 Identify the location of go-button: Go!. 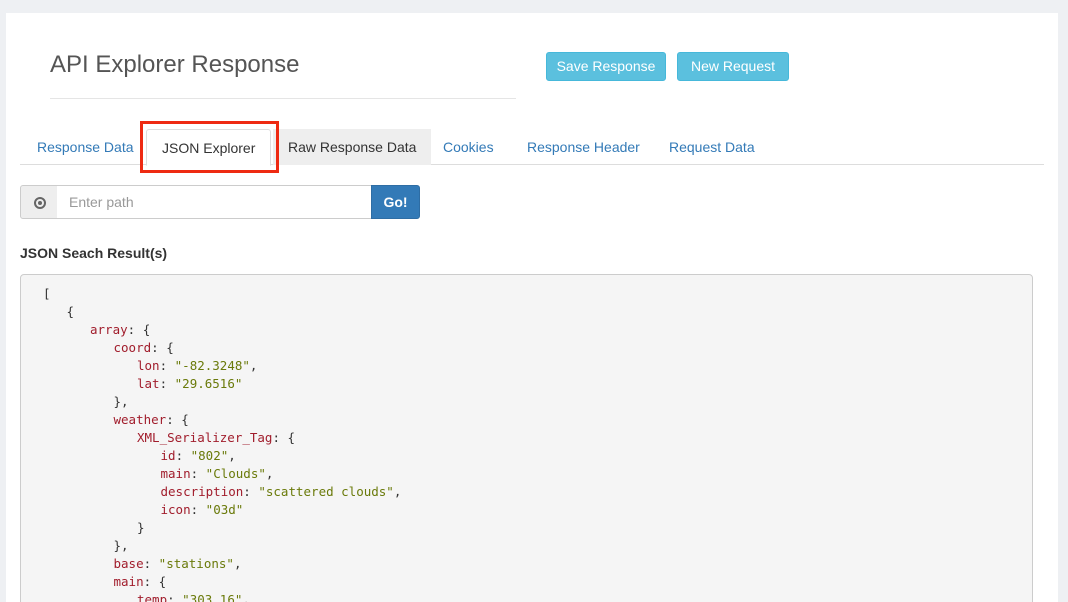
(395, 202).